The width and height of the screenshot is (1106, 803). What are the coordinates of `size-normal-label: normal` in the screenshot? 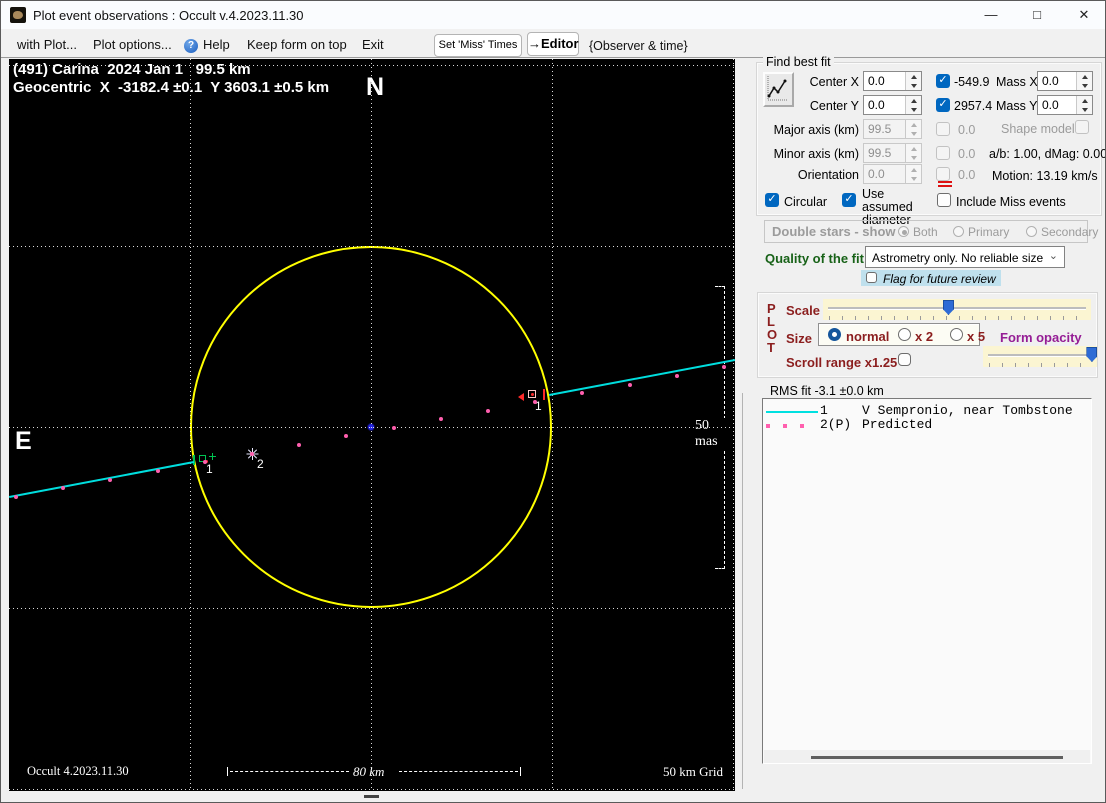 It's located at (868, 336).